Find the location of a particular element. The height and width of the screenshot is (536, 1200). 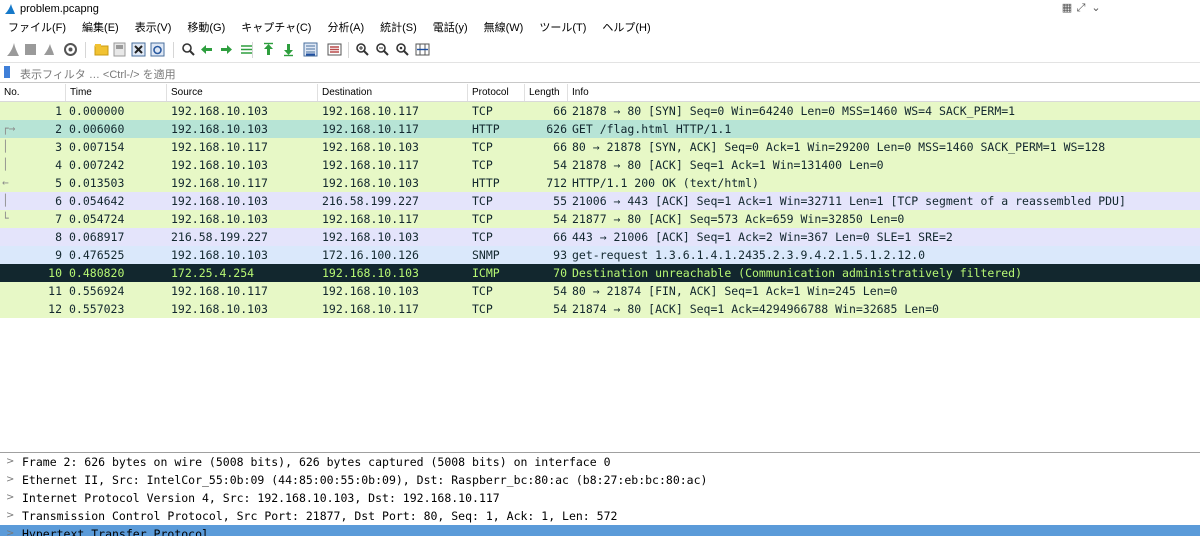

menu-item-0: ファイル(F) is located at coordinates (37, 28).